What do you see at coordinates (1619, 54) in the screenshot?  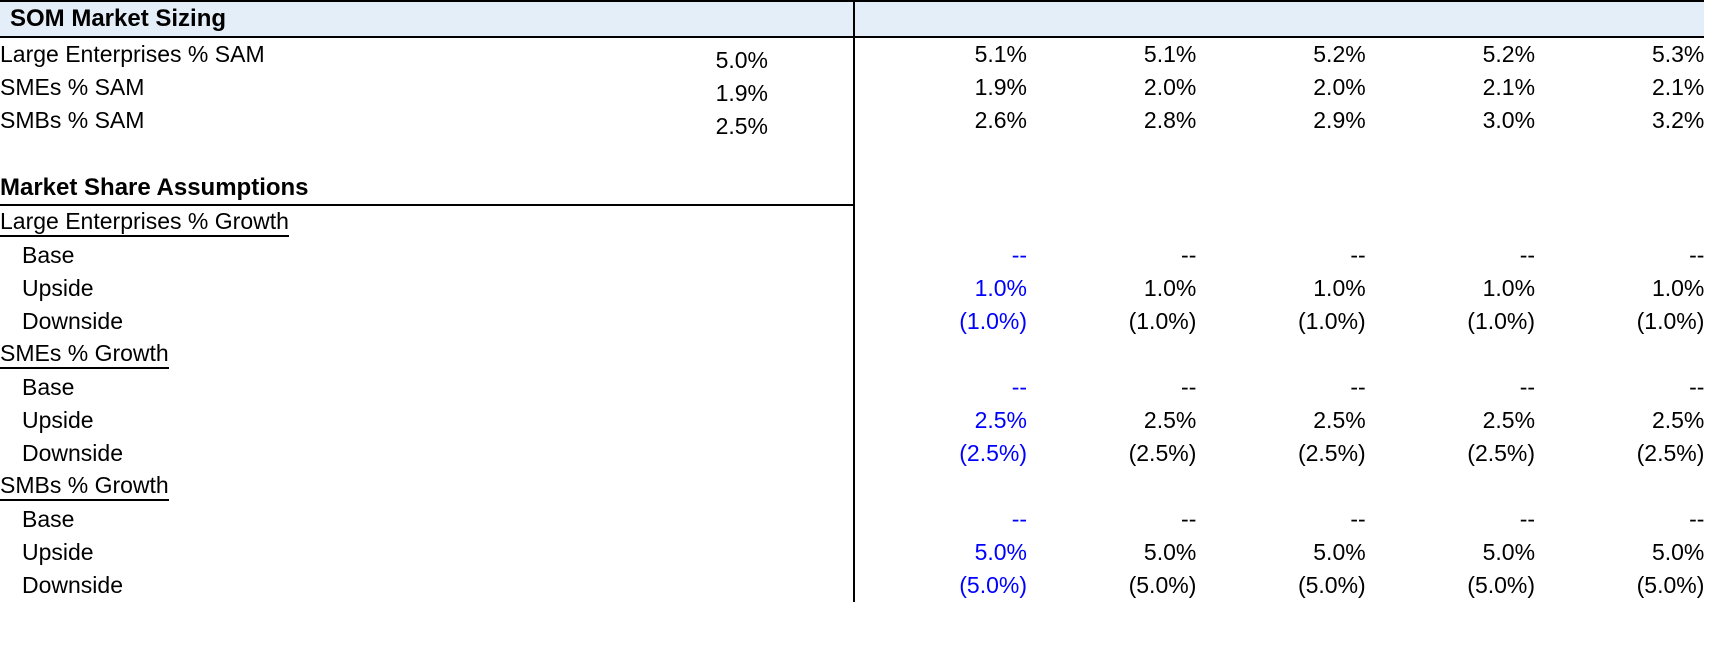 I see `cell-value: 5.3%` at bounding box center [1619, 54].